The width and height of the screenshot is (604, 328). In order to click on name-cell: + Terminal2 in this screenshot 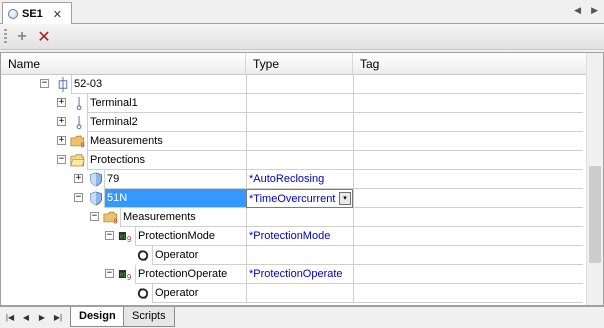, I will do `click(123, 122)`.